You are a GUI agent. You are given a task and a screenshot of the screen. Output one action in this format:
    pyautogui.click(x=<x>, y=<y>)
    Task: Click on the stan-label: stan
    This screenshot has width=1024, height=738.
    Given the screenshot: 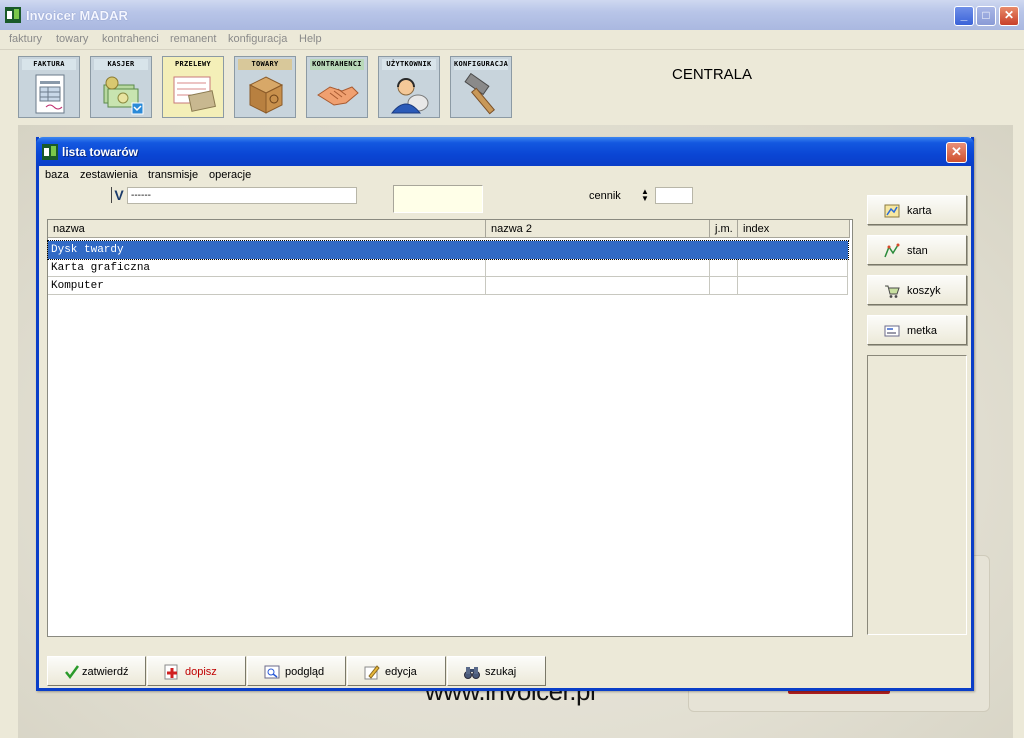 What is the action you would take?
    pyautogui.click(x=917, y=251)
    